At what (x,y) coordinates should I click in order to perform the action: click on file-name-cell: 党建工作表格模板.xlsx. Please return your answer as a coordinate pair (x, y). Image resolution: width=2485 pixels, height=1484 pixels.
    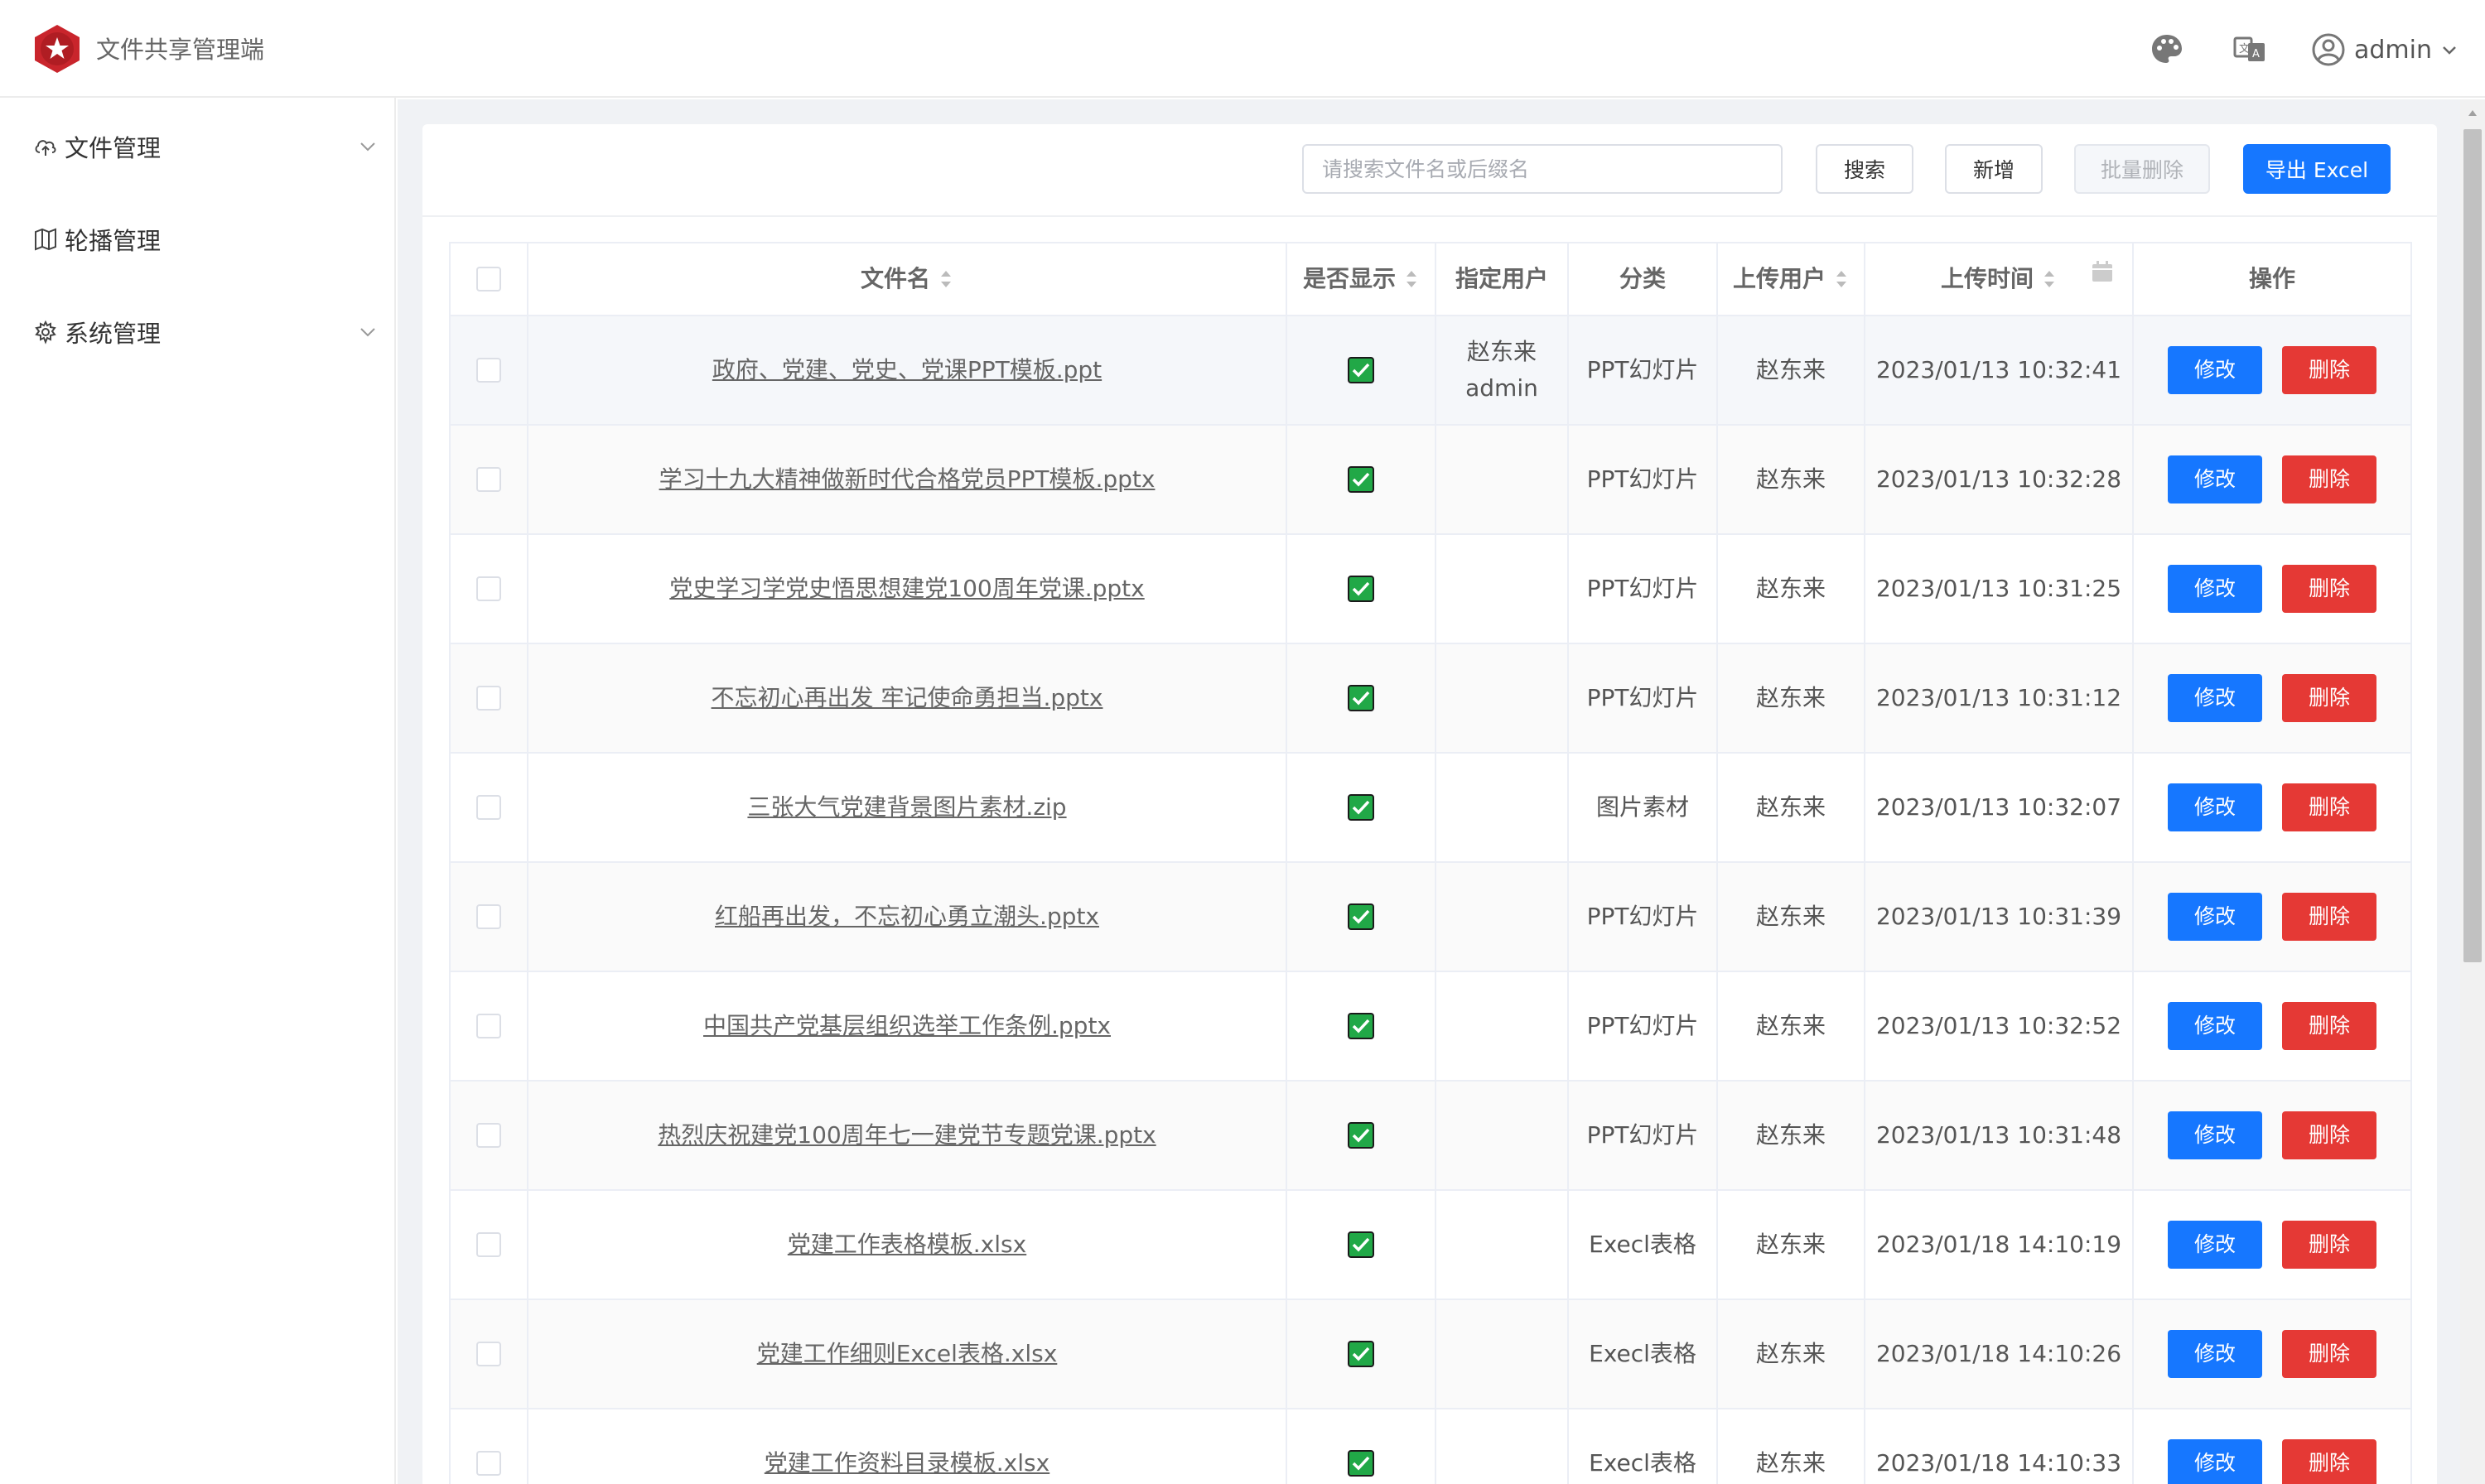
    Looking at the image, I should click on (907, 1244).